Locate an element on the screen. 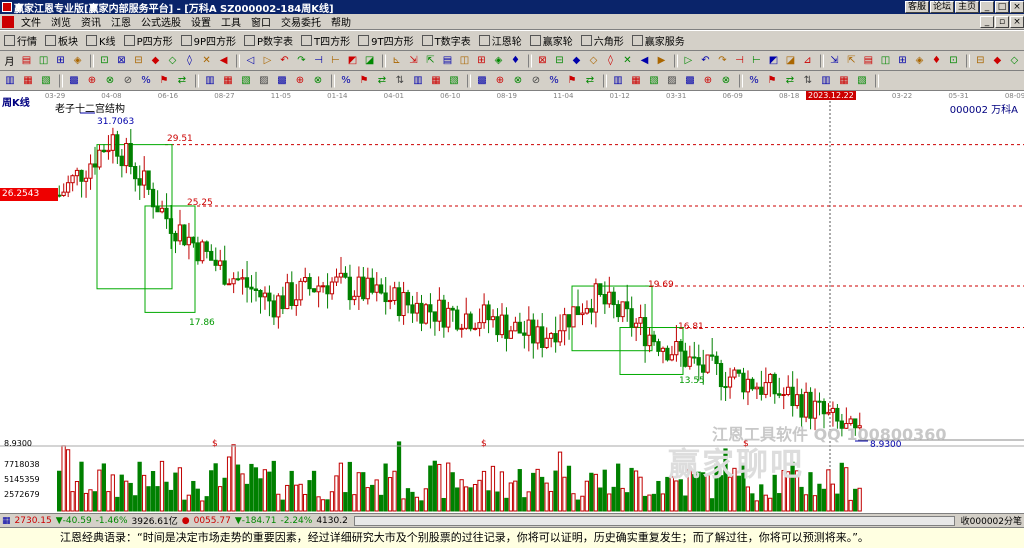 This screenshot has height=548, width=1024. draw-tool-icon: ⊿ is located at coordinates (807, 61).